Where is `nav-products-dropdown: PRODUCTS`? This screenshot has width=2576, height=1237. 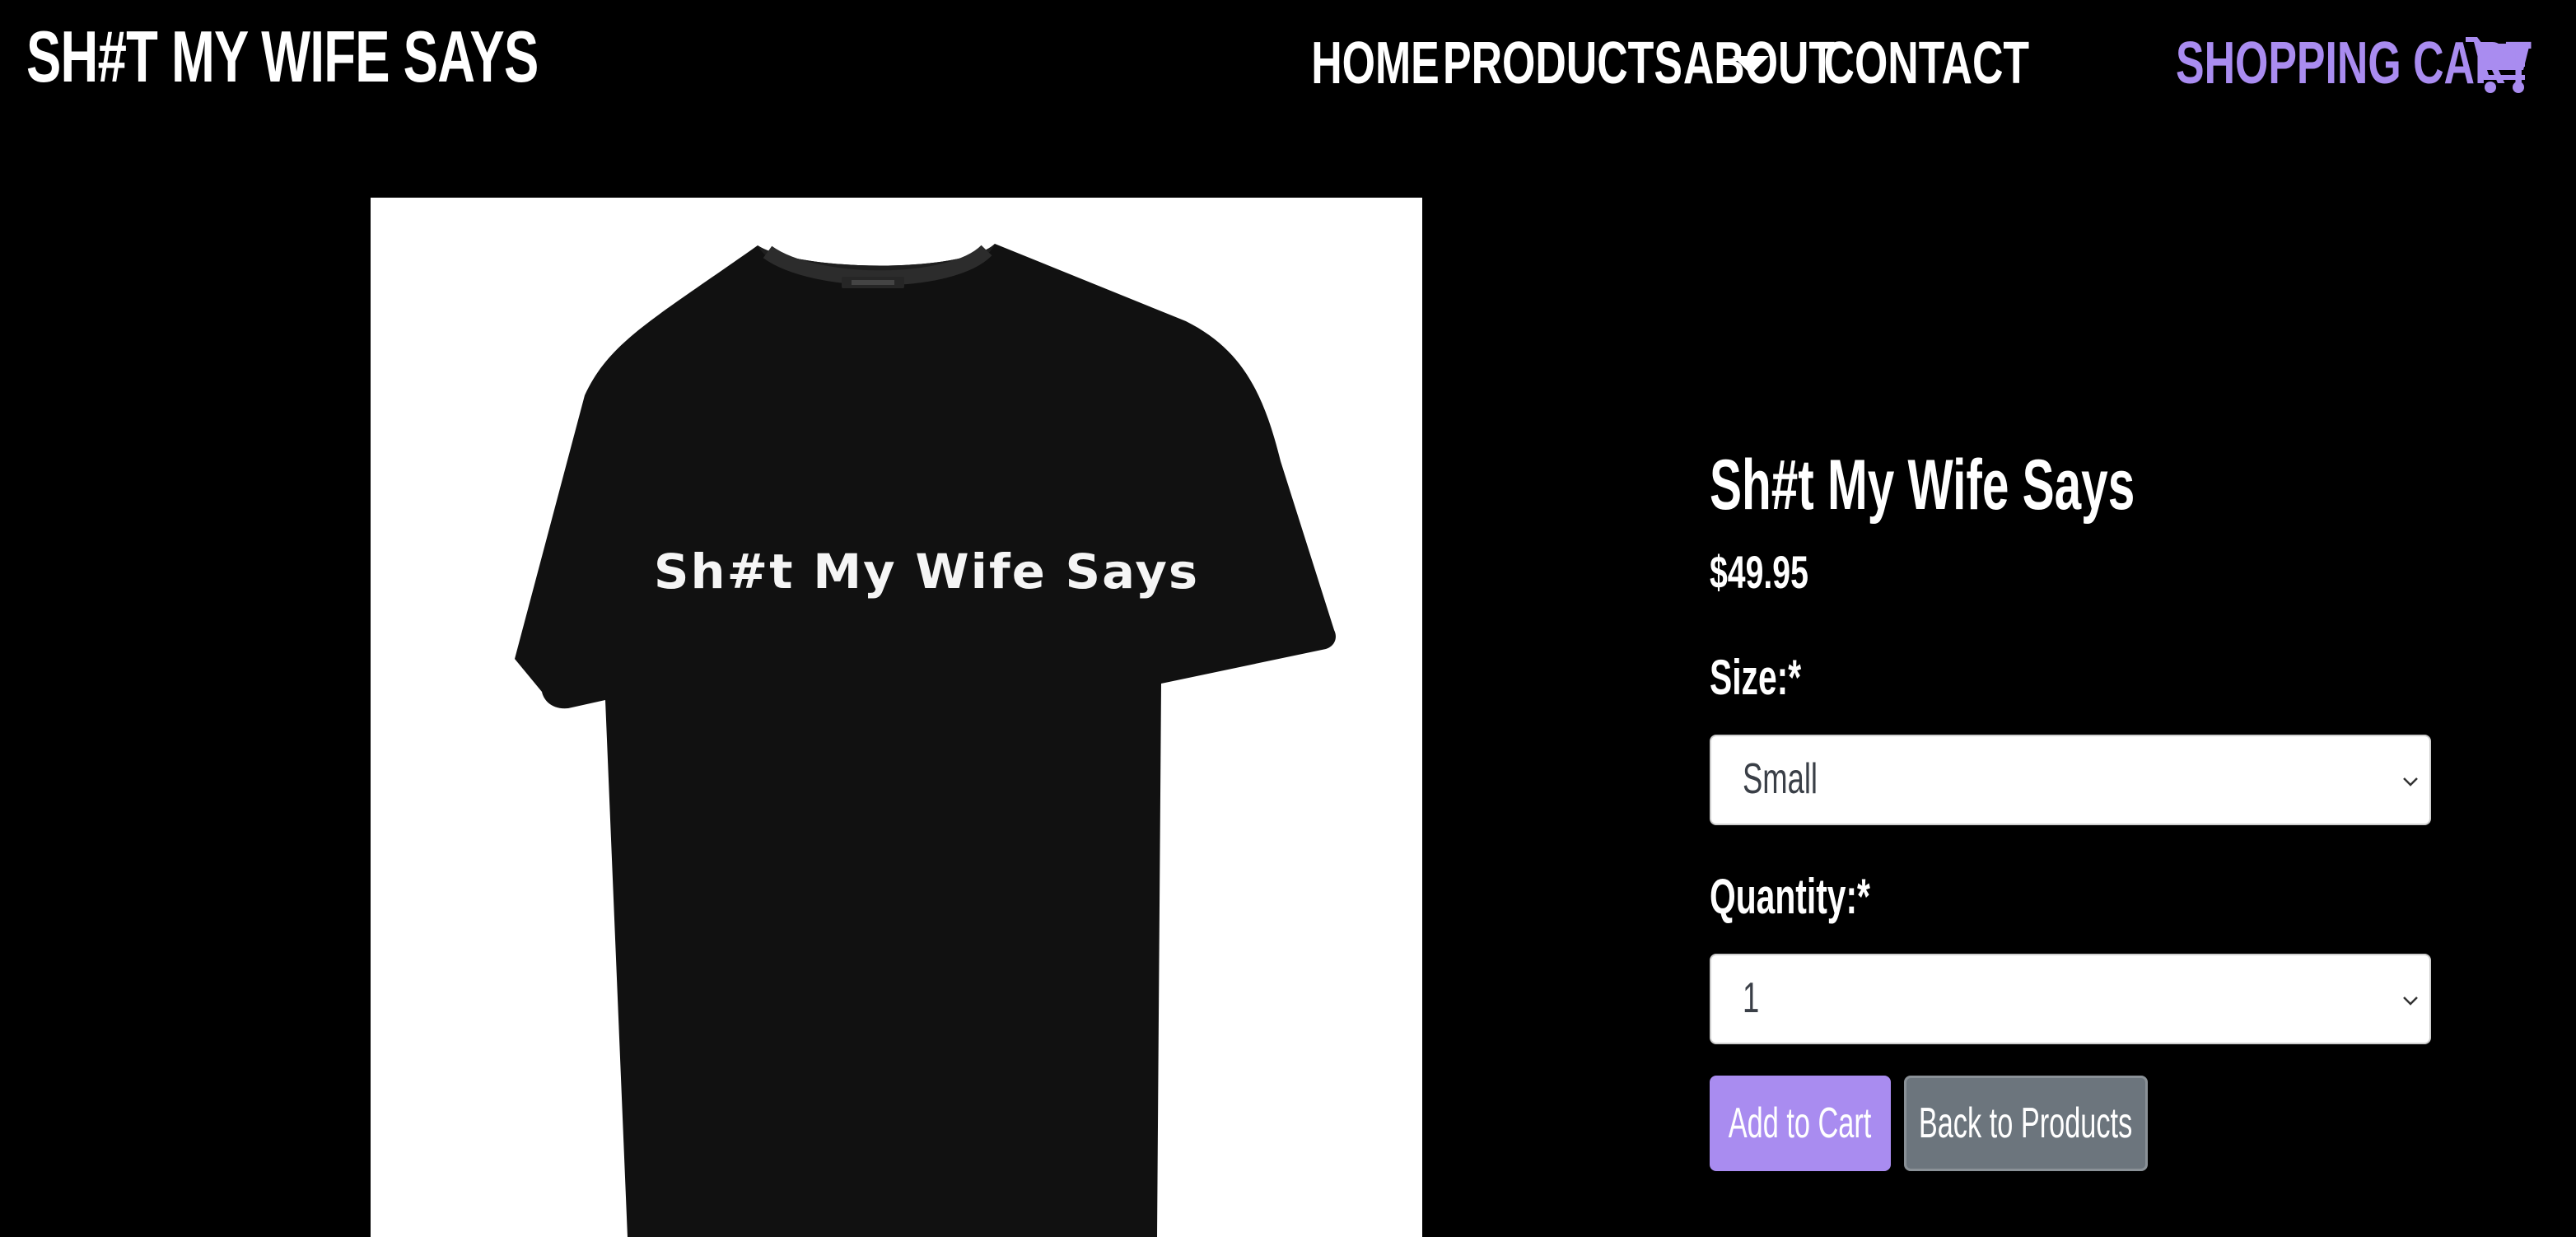
nav-products-dropdown: PRODUCTS is located at coordinates (1605, 63).